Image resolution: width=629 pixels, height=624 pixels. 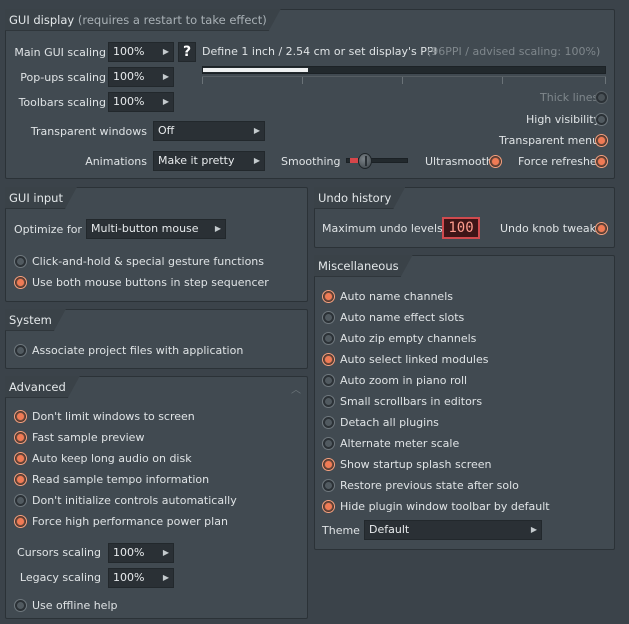 I want to click on misc-option-label: Restore previous state after solo, so click(x=429, y=485).